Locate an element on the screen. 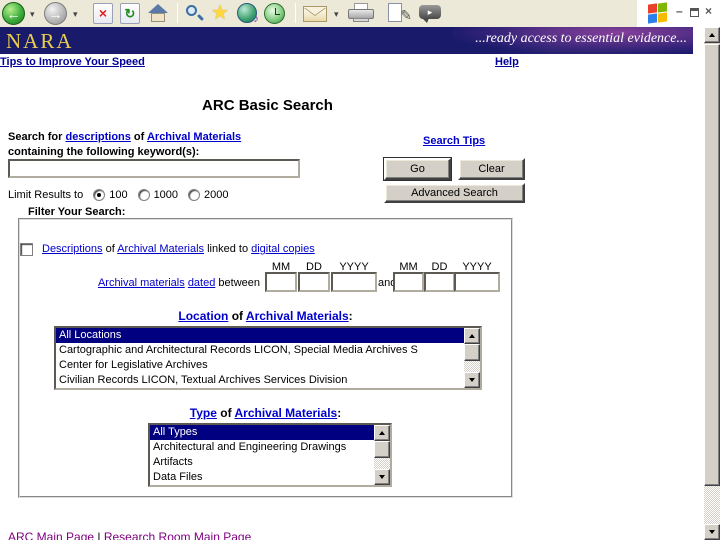 This screenshot has height=540, width=720. limit-2000-label: 2000 is located at coordinates (216, 195).